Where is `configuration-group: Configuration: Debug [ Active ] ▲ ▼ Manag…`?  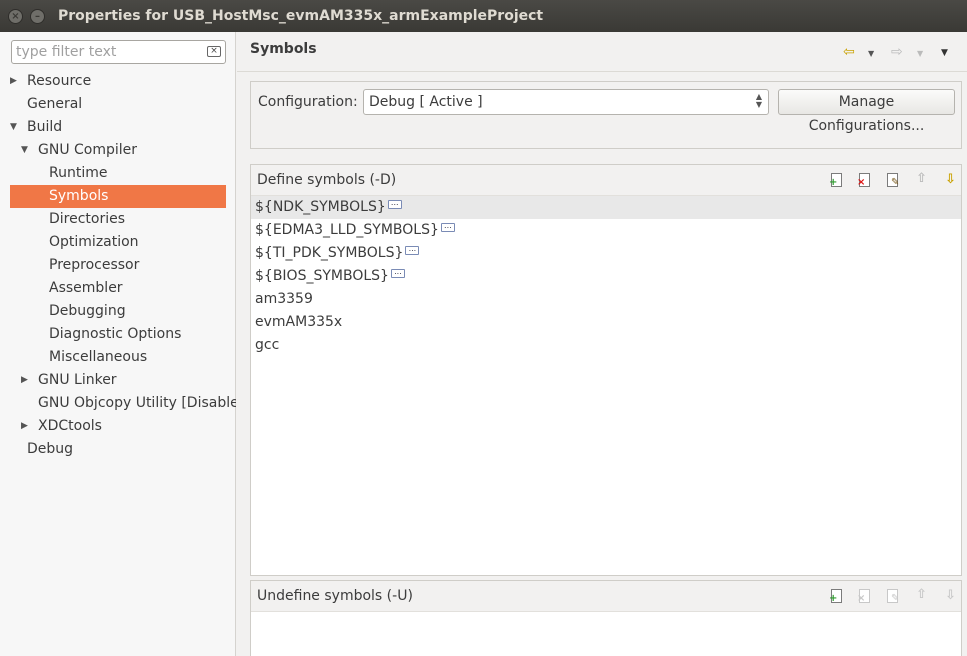
configuration-group: Configuration: Debug [ Active ] ▲ ▼ Manag… is located at coordinates (606, 115).